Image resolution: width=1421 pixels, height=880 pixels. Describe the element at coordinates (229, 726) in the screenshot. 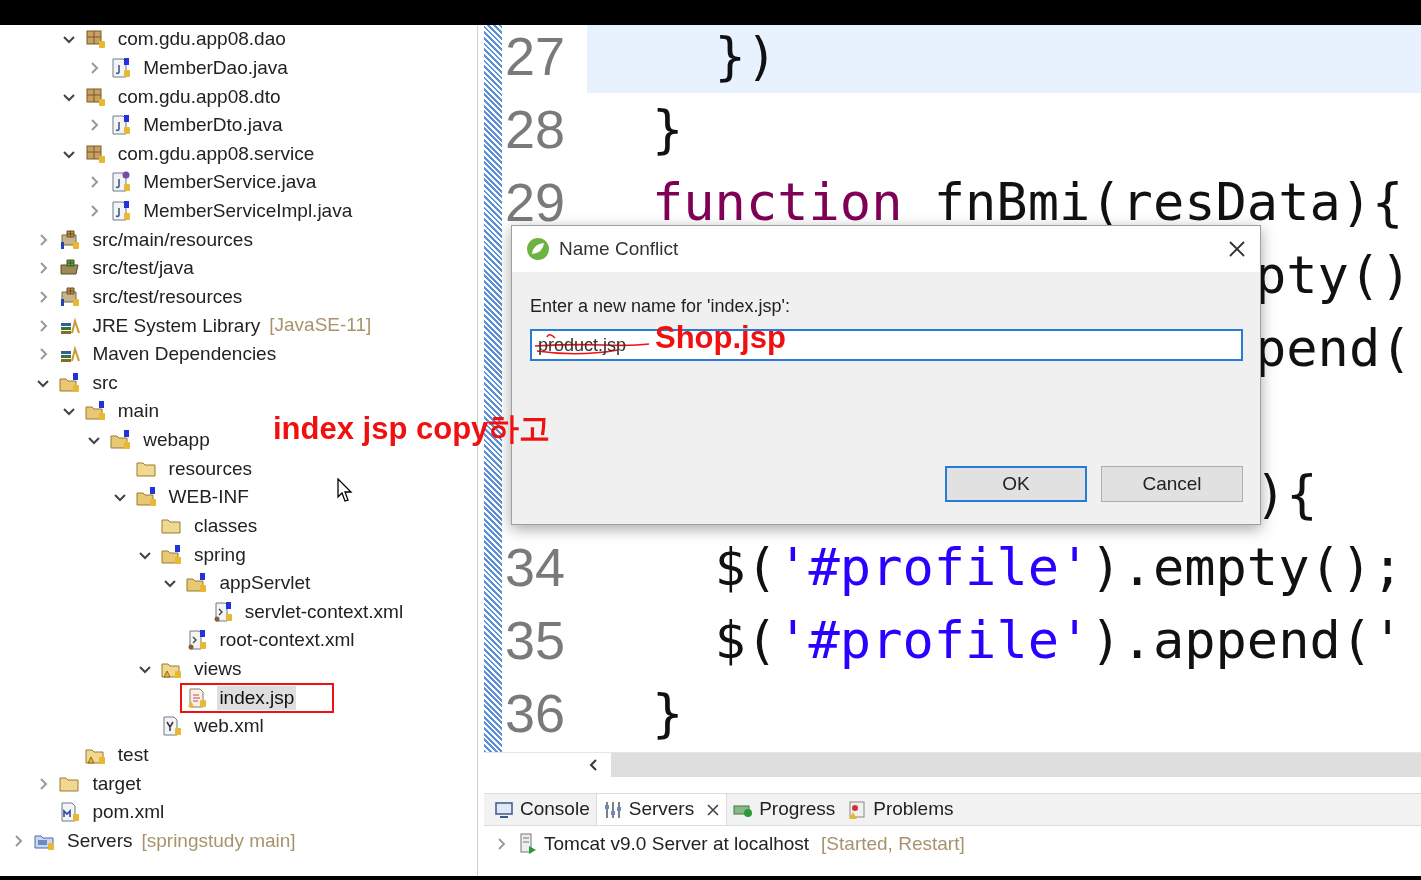

I see `tree-item-label: web.xml` at that location.